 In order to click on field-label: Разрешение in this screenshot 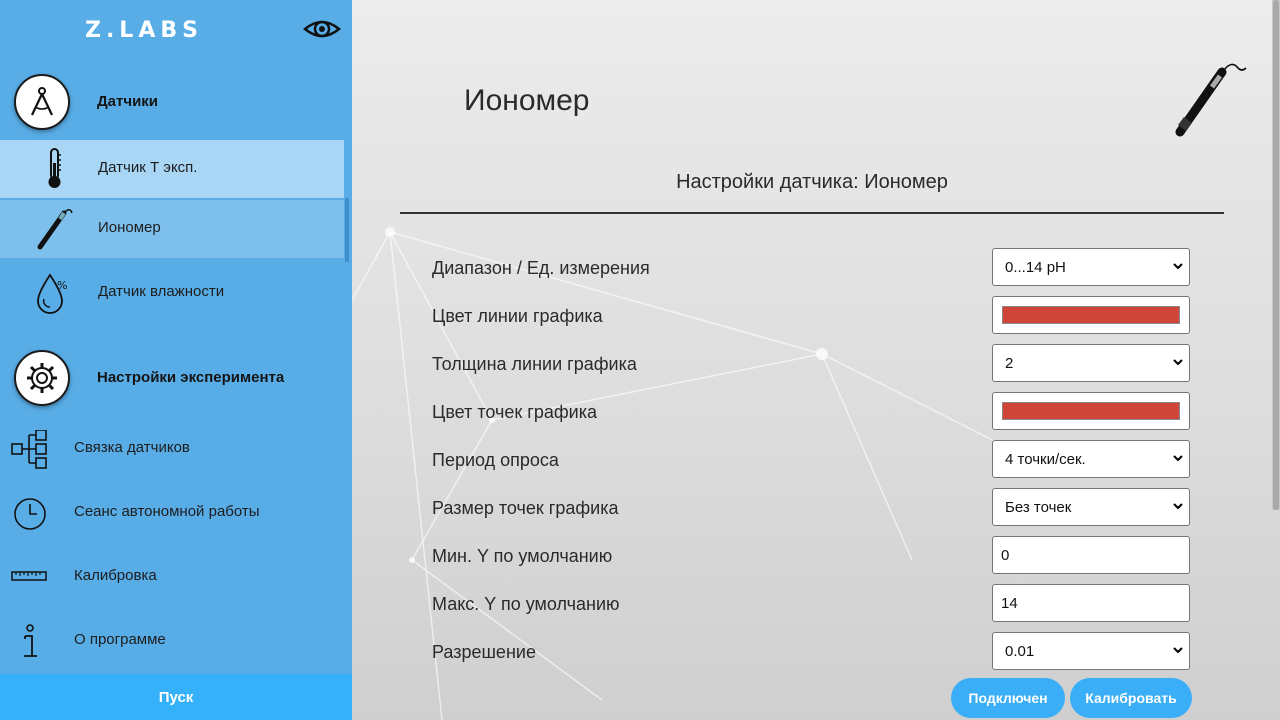, I will do `click(484, 652)`.